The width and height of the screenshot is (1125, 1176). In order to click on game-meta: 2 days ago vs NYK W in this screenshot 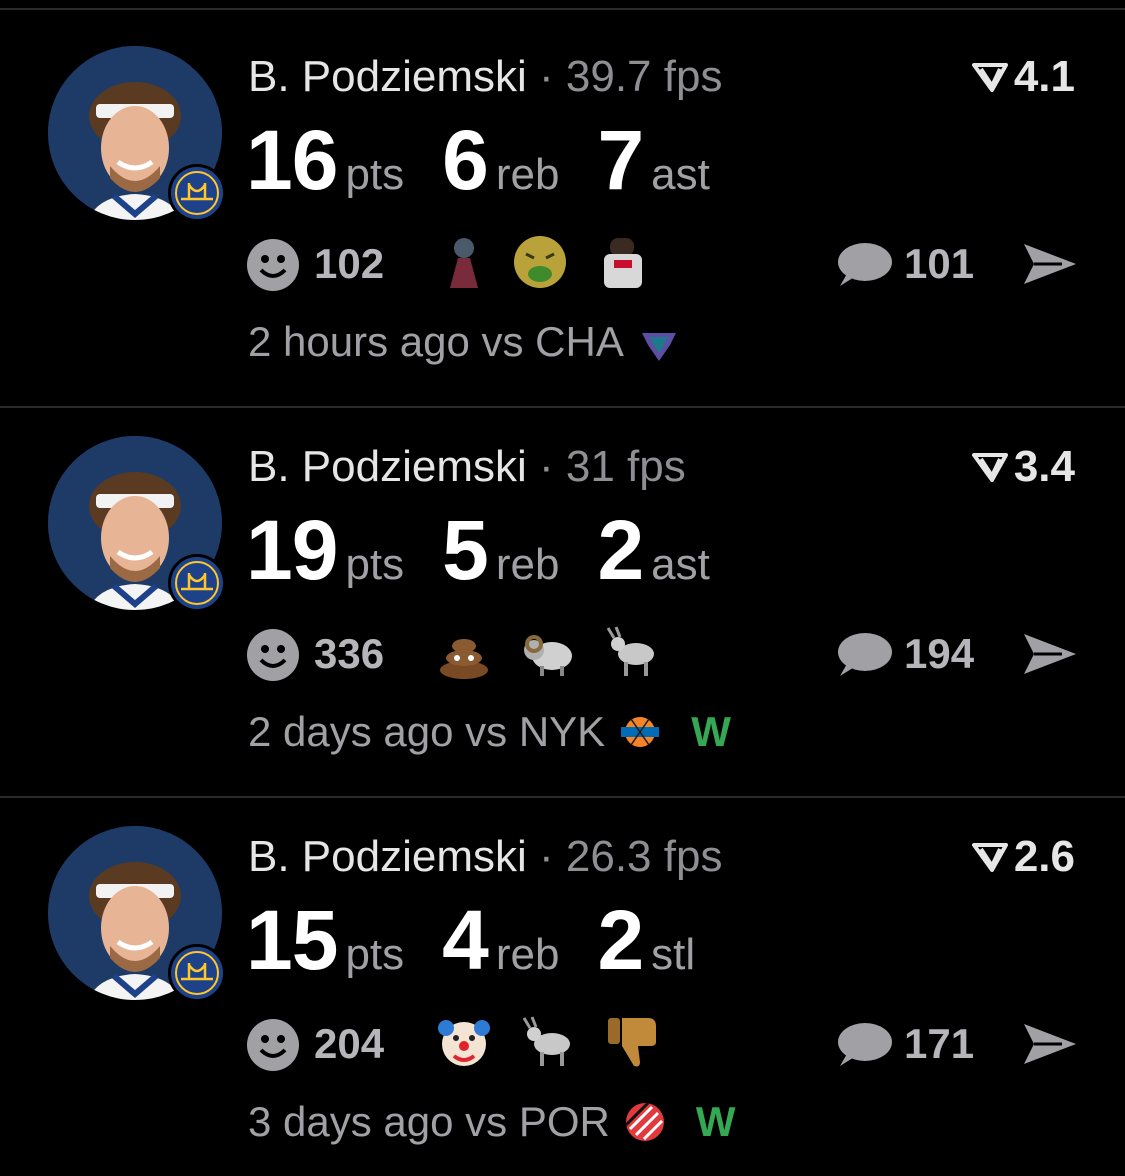, I will do `click(489, 732)`.